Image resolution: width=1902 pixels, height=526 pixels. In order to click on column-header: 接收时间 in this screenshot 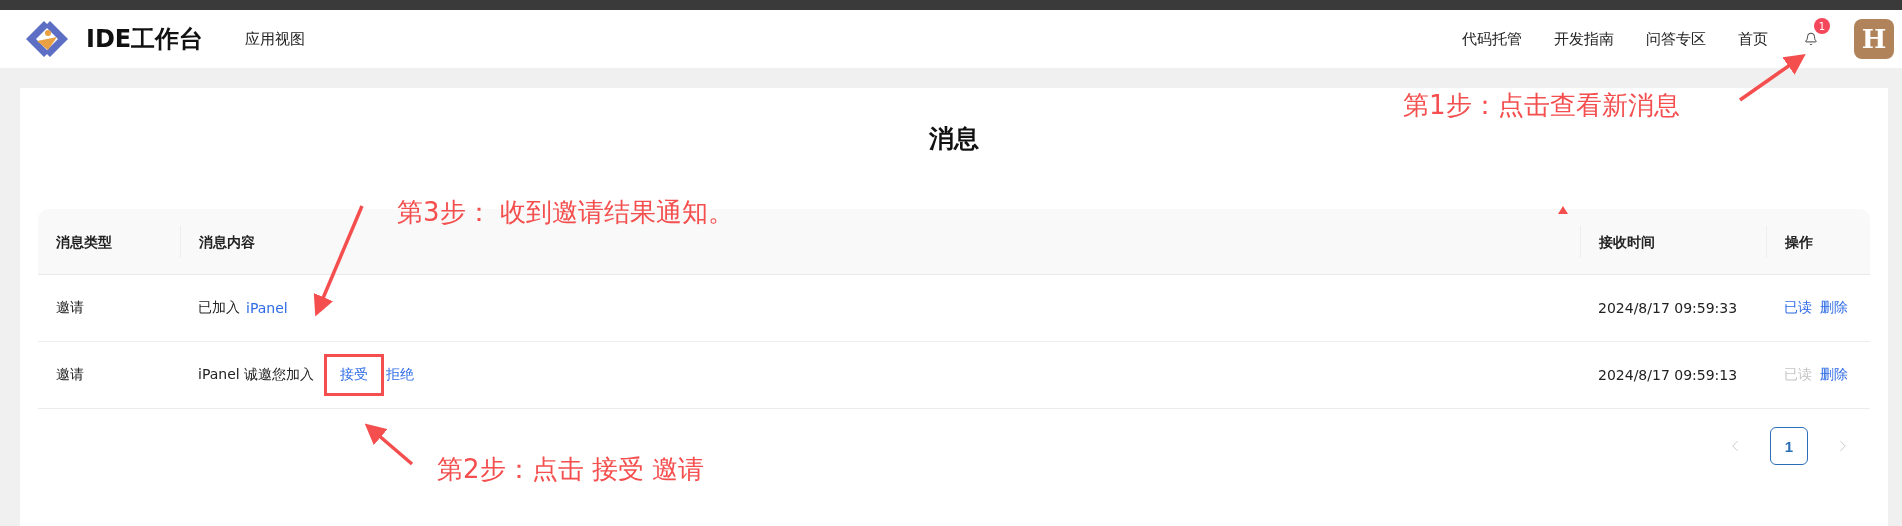, I will do `click(1673, 241)`.